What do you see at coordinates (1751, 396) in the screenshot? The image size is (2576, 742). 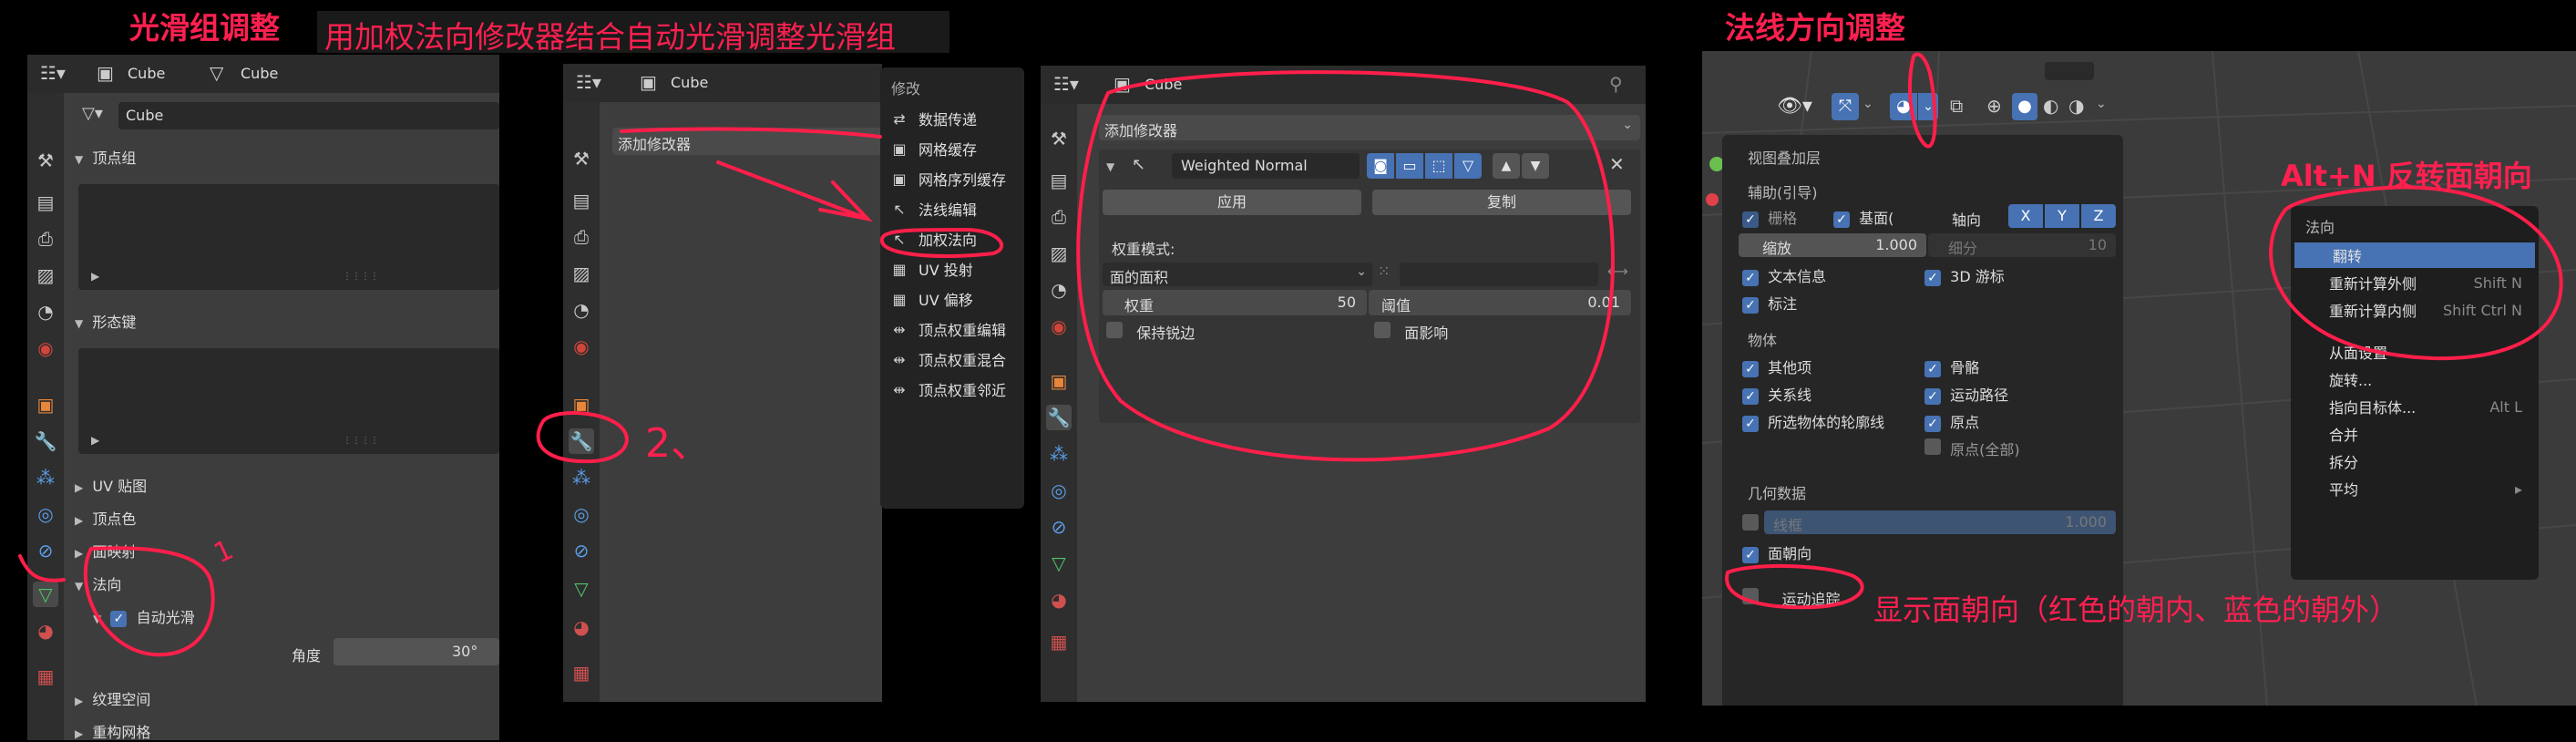 I see `relations-checkbox: ✓` at bounding box center [1751, 396].